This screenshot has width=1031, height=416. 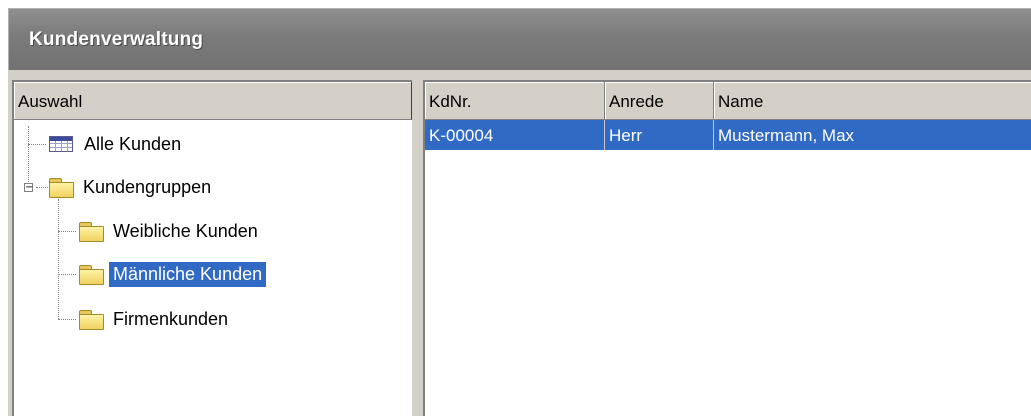 What do you see at coordinates (626, 135) in the screenshot?
I see `cell-text: Herr` at bounding box center [626, 135].